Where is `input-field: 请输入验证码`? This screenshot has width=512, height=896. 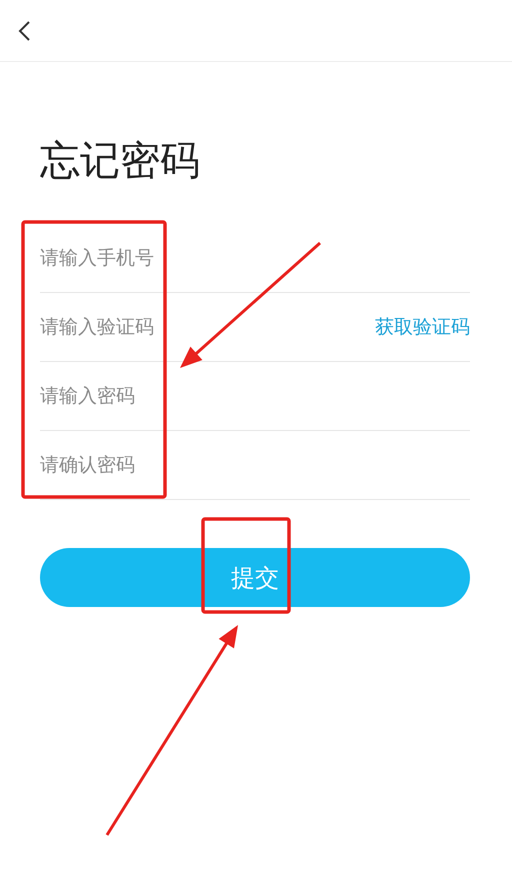 input-field: 请输入验证码 is located at coordinates (207, 327).